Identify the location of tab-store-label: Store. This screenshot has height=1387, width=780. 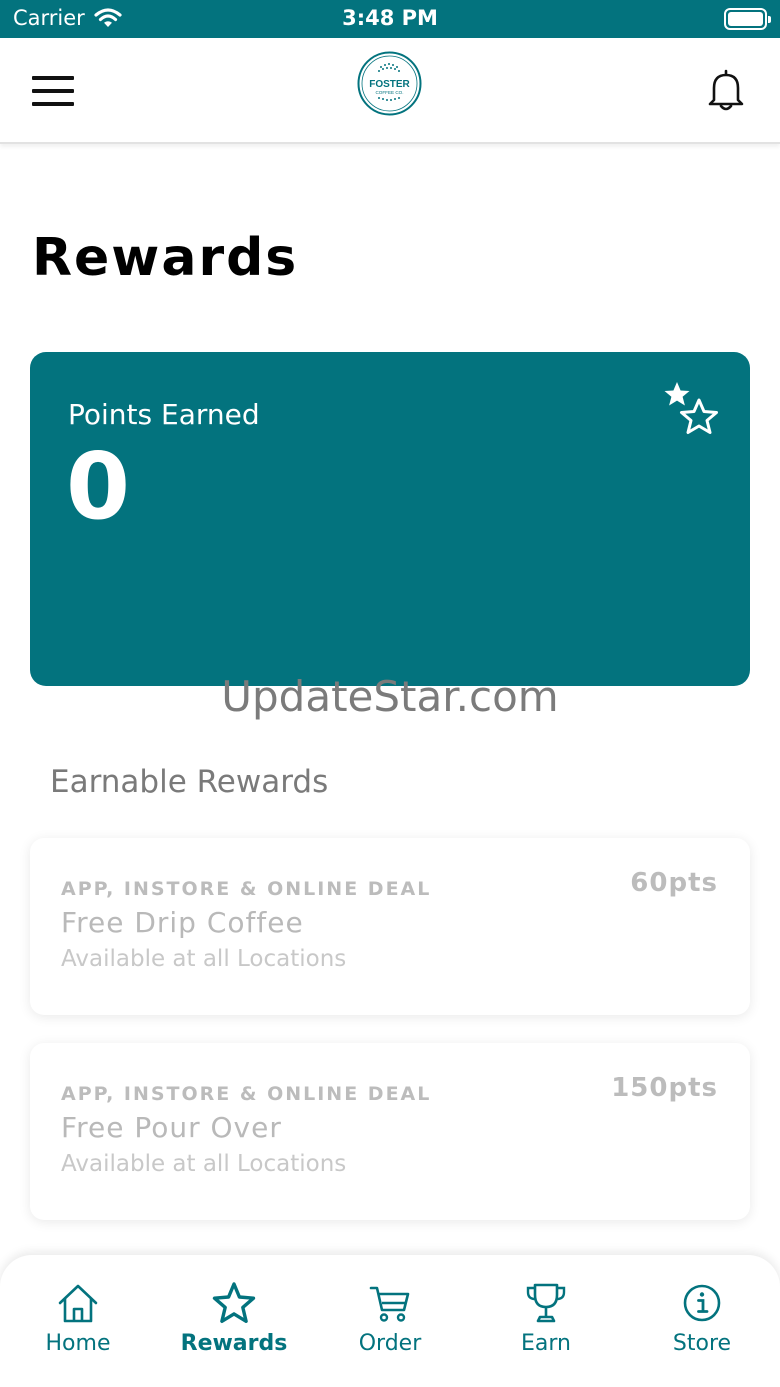
(702, 1343).